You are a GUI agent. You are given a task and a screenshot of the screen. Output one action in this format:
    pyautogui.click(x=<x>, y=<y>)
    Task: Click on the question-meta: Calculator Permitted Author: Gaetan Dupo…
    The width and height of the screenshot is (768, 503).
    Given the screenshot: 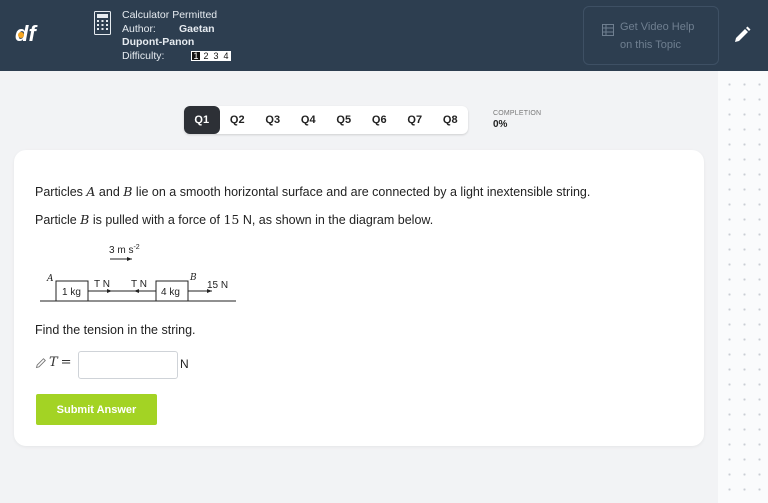 What is the action you would take?
    pyautogui.click(x=176, y=36)
    